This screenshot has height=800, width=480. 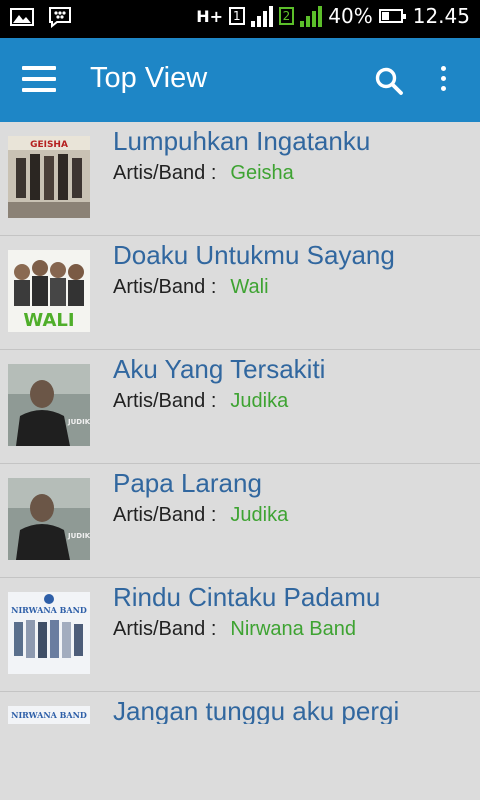 What do you see at coordinates (443, 81) in the screenshot?
I see `overflow-menu-icon` at bounding box center [443, 81].